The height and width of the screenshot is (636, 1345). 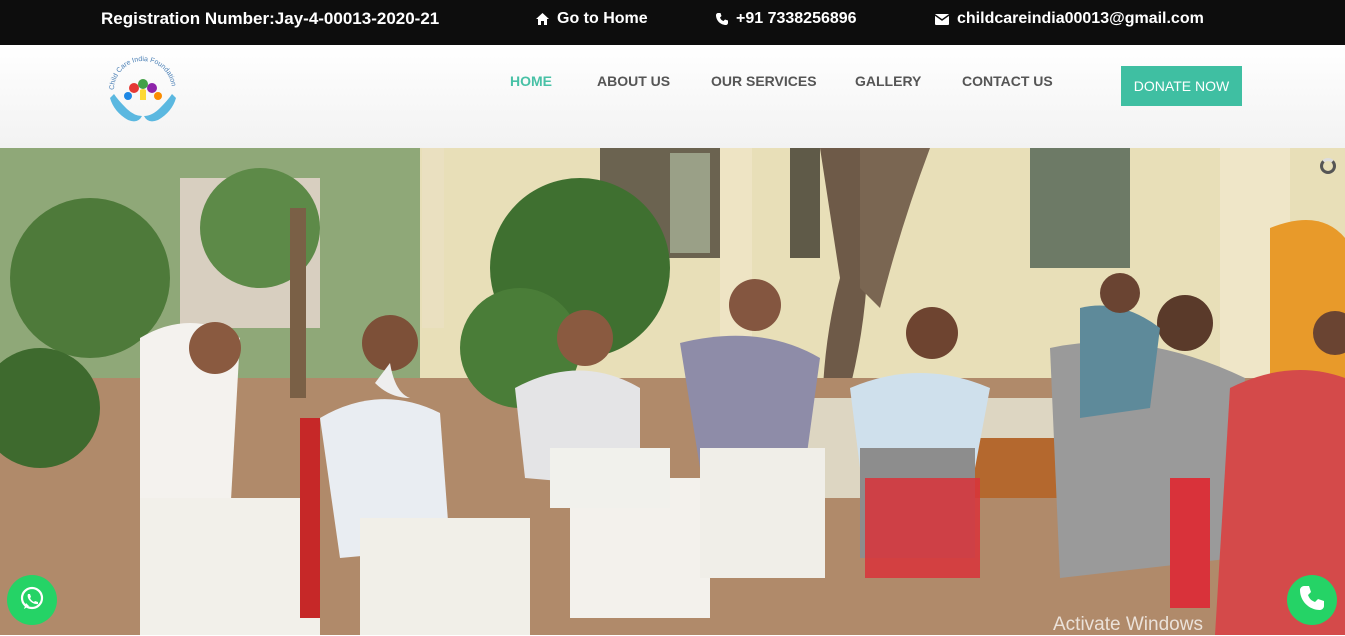 I want to click on whatsapp-icon, so click(x=32, y=600).